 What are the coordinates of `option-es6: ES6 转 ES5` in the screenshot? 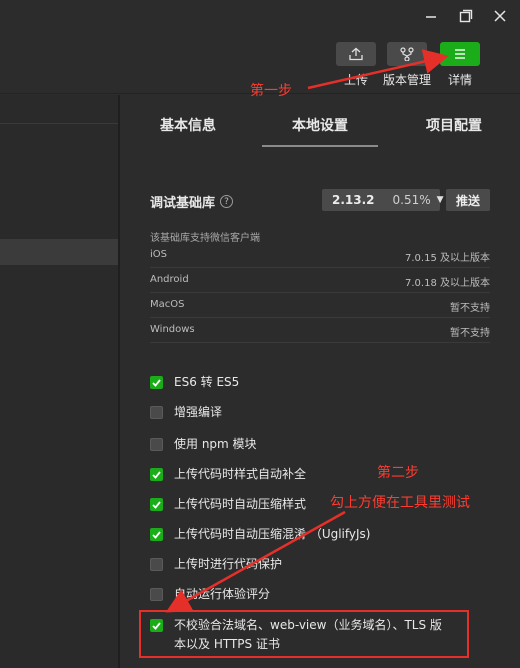 It's located at (194, 383).